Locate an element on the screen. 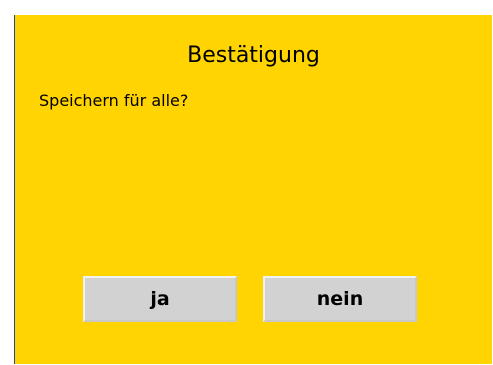 This screenshot has width=493, height=365. no-button: nein is located at coordinates (340, 299).